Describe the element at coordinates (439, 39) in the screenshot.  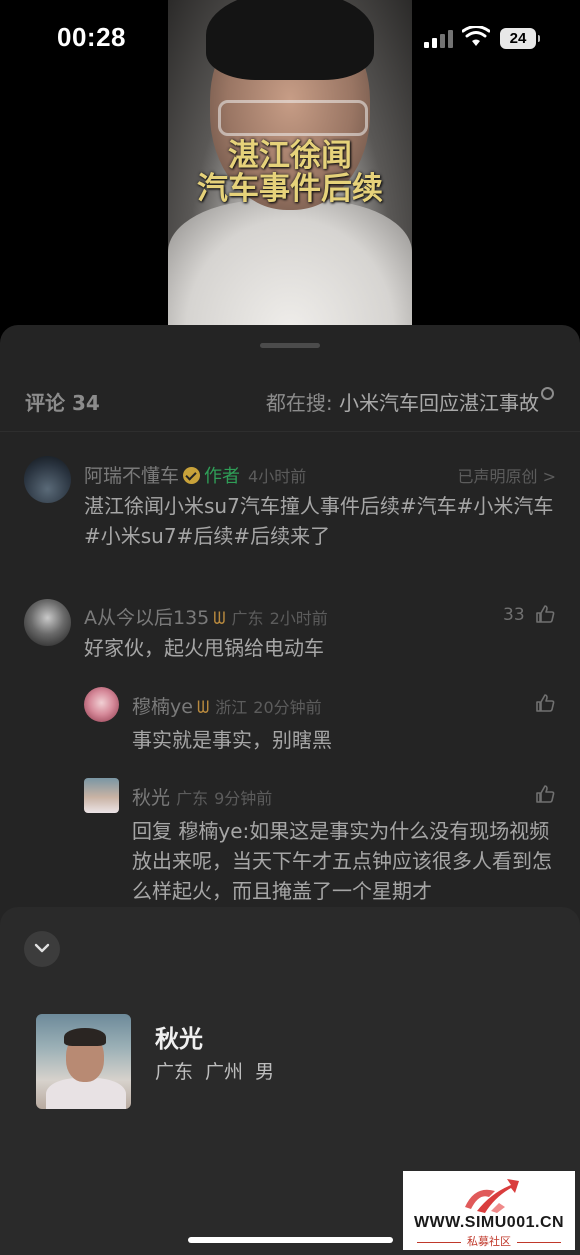
I see `cellular-signal-icon` at that location.